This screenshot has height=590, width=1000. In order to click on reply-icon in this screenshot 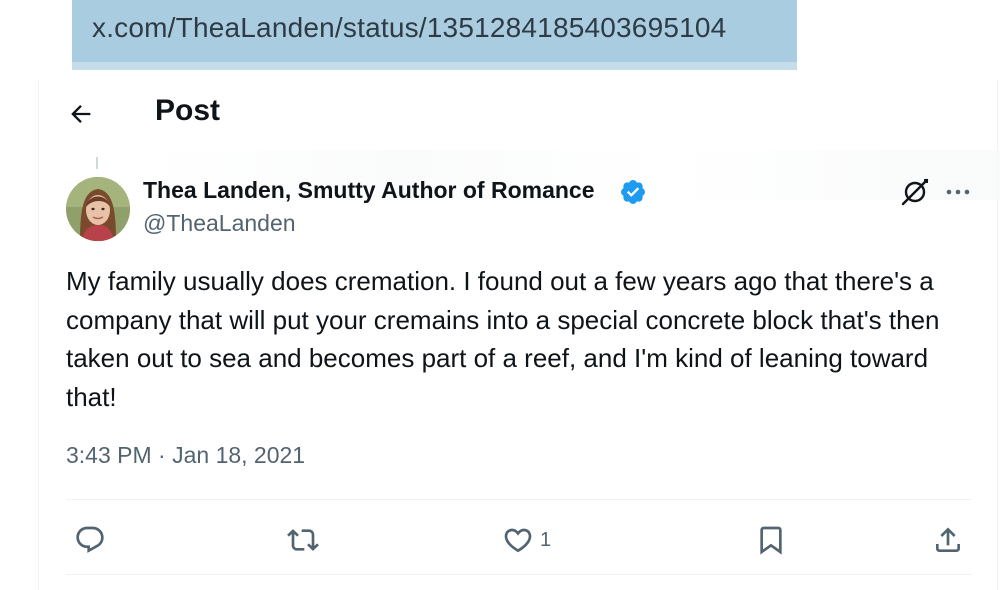, I will do `click(90, 539)`.